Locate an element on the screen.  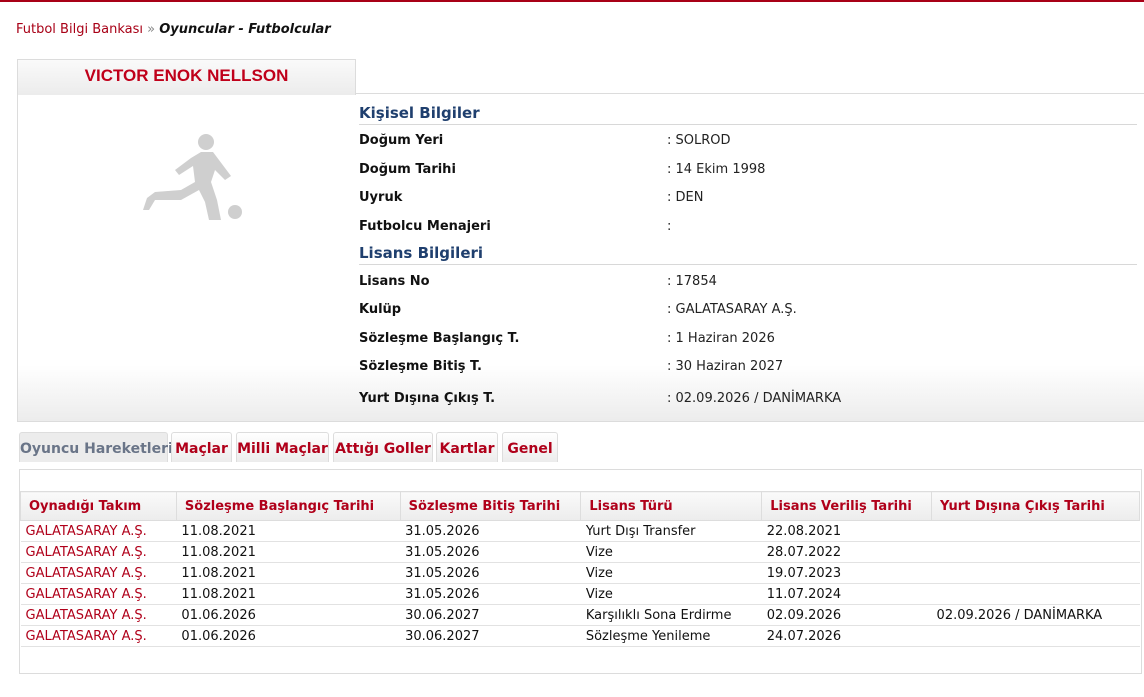
top-accent-line is located at coordinates (572, 1).